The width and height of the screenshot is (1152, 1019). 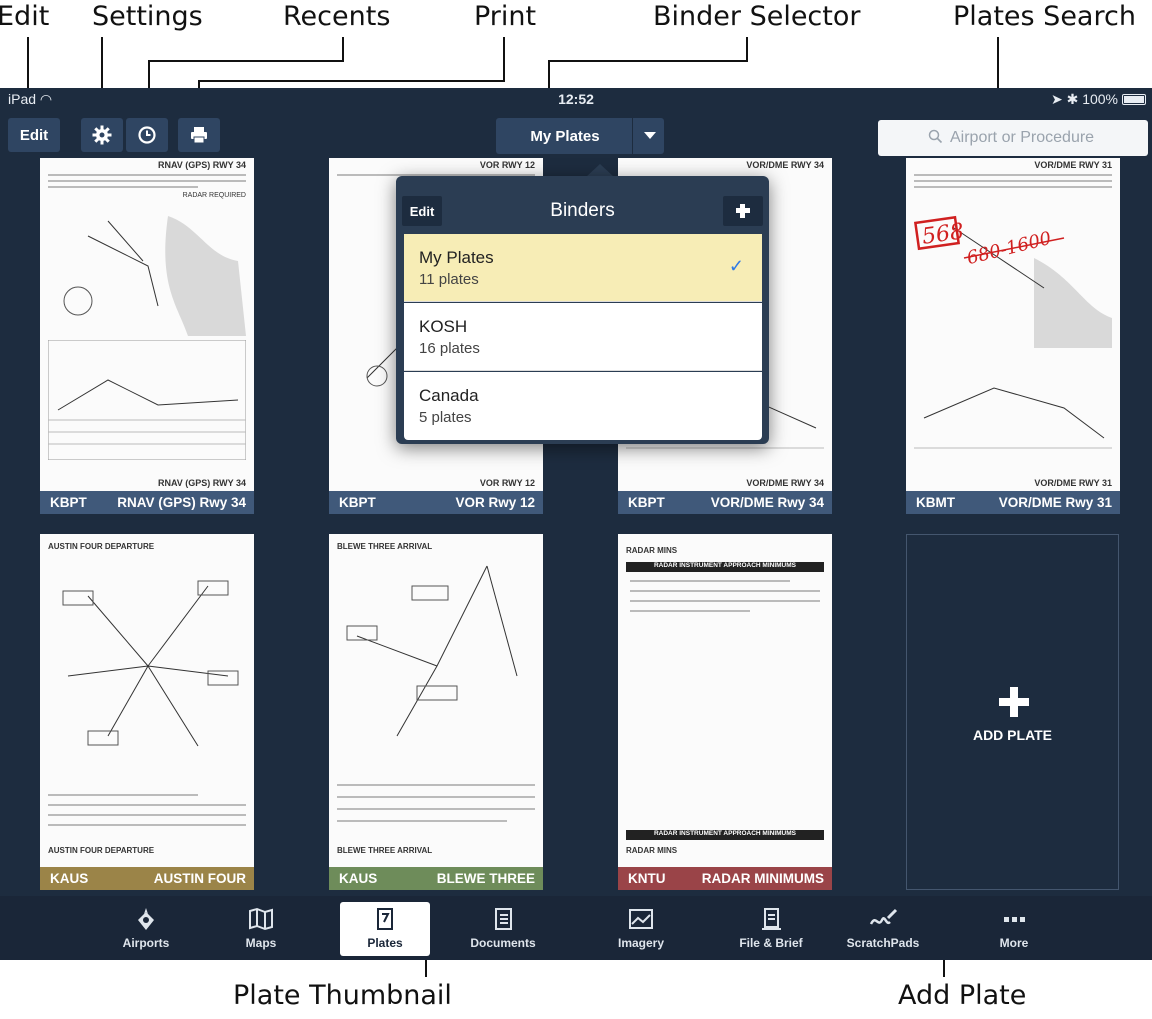 What do you see at coordinates (436, 502) in the screenshot?
I see `plate-footer: KBPT VOR Rwy 12` at bounding box center [436, 502].